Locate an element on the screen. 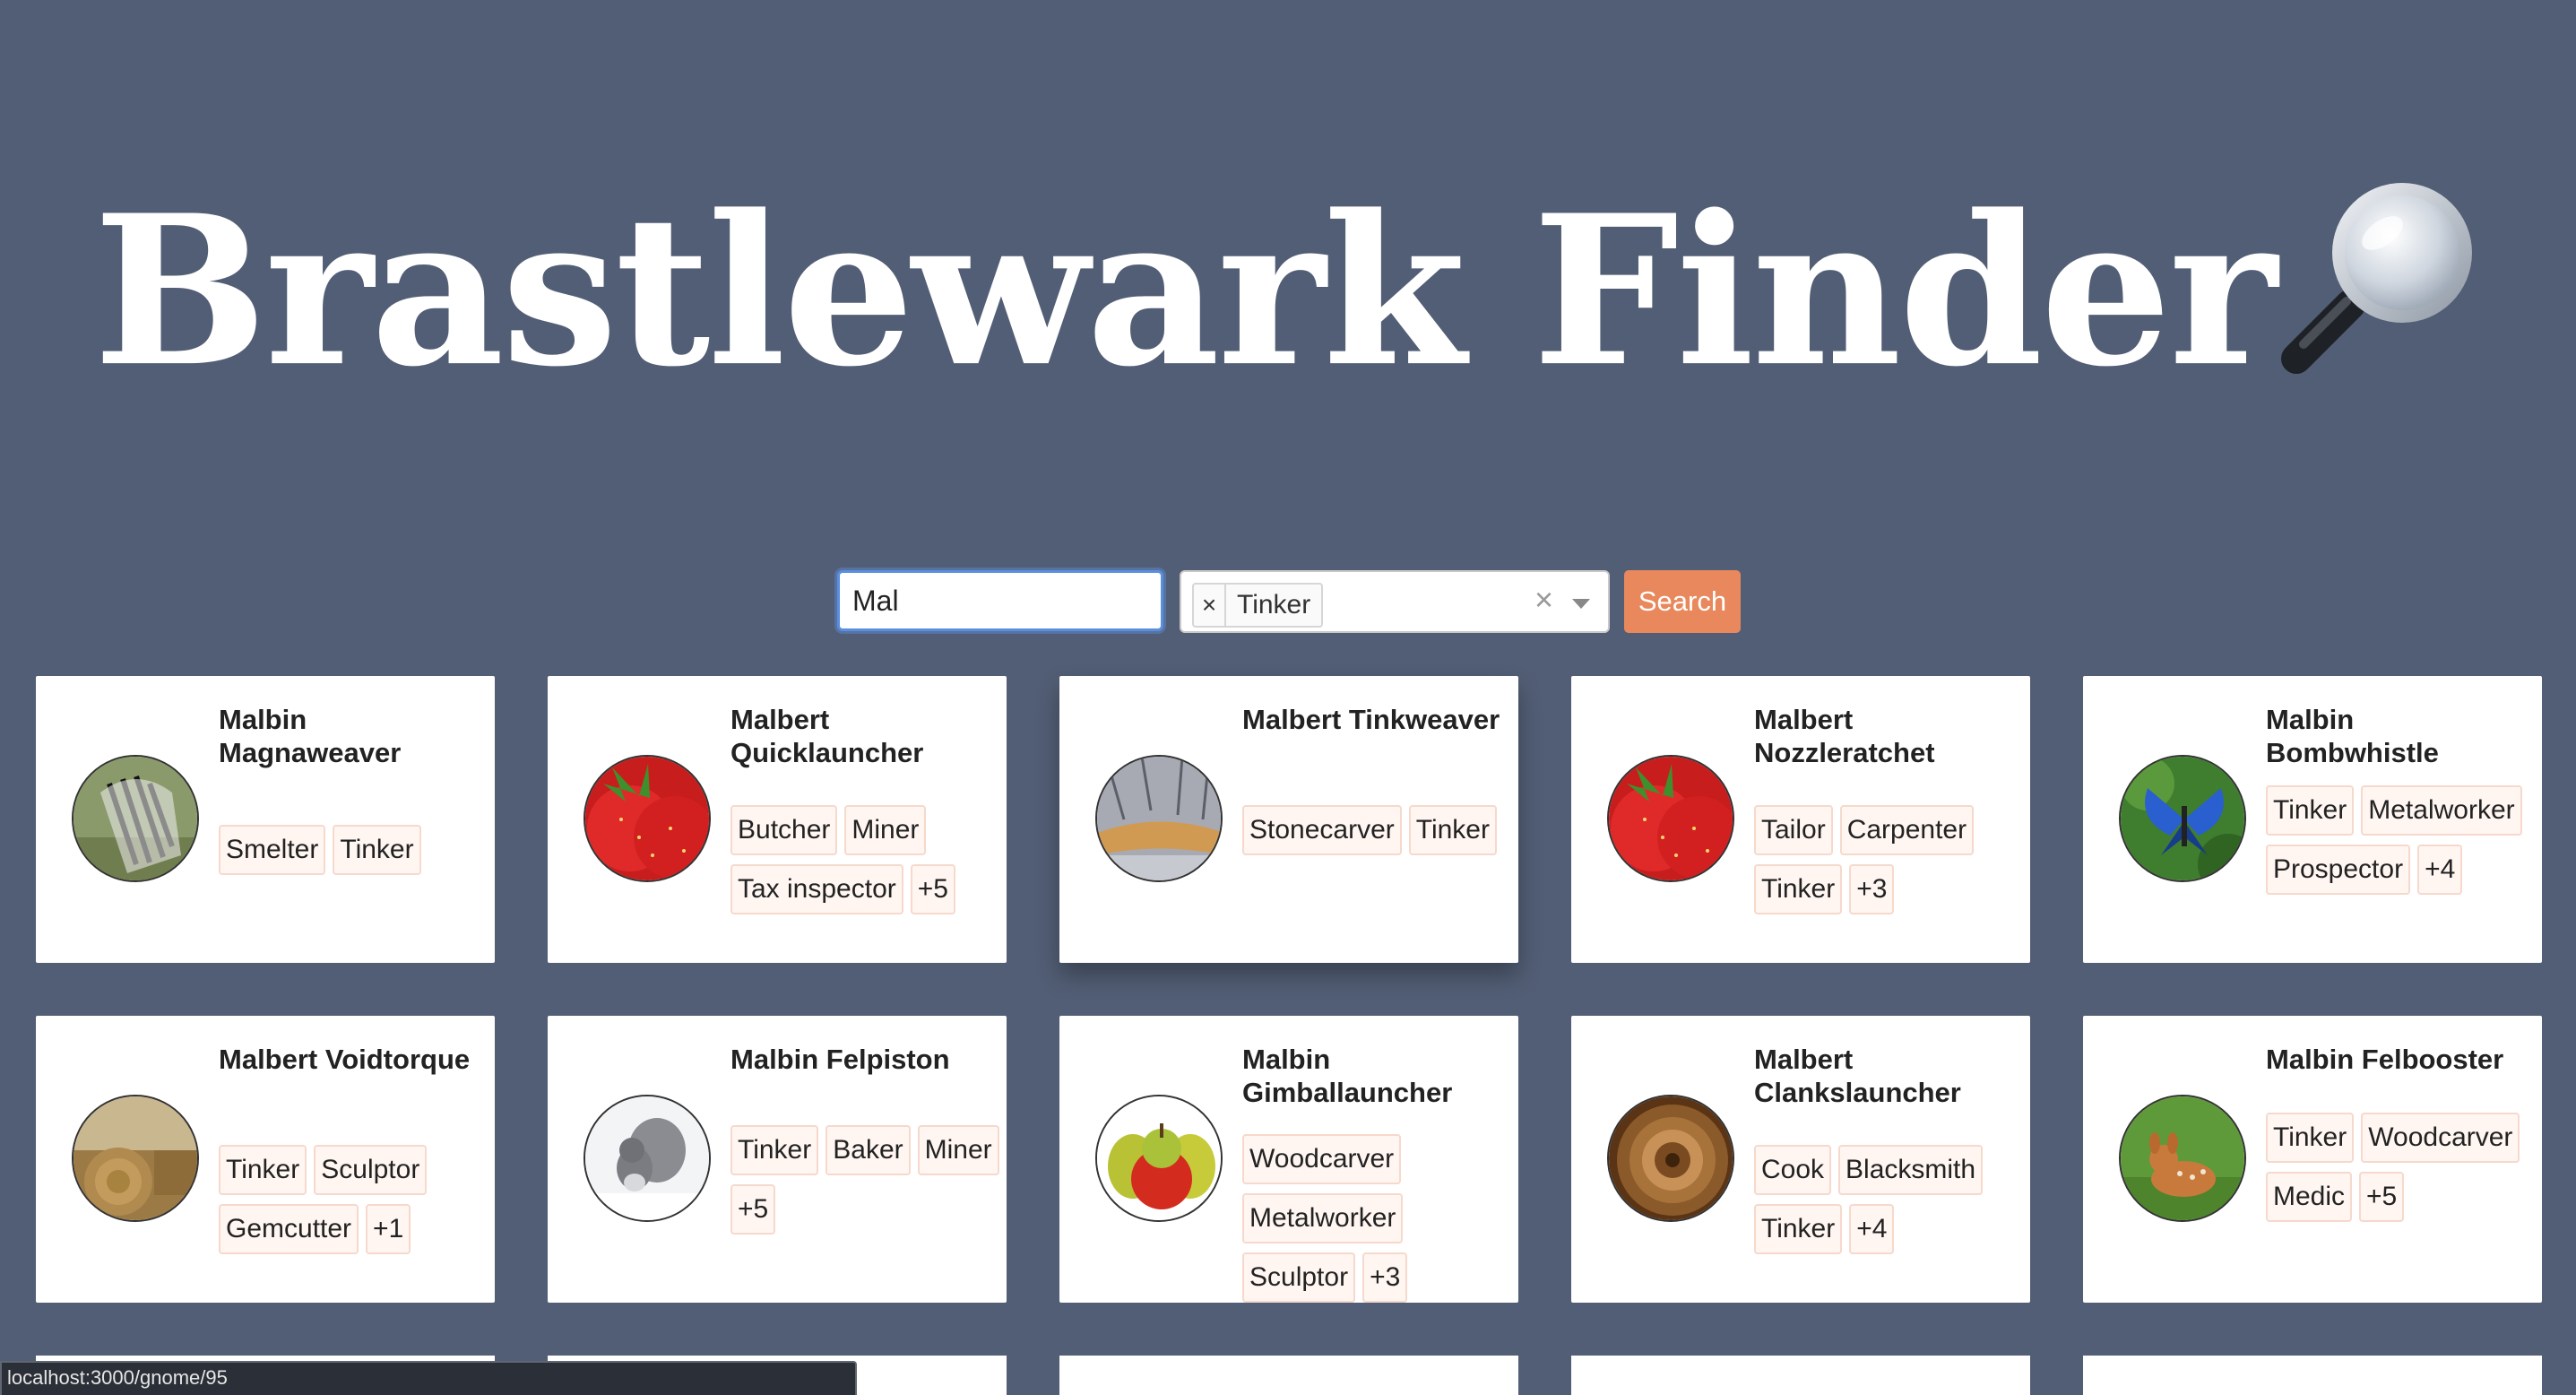  gnome-name: Malbert Clankslauncher is located at coordinates (1857, 1076).